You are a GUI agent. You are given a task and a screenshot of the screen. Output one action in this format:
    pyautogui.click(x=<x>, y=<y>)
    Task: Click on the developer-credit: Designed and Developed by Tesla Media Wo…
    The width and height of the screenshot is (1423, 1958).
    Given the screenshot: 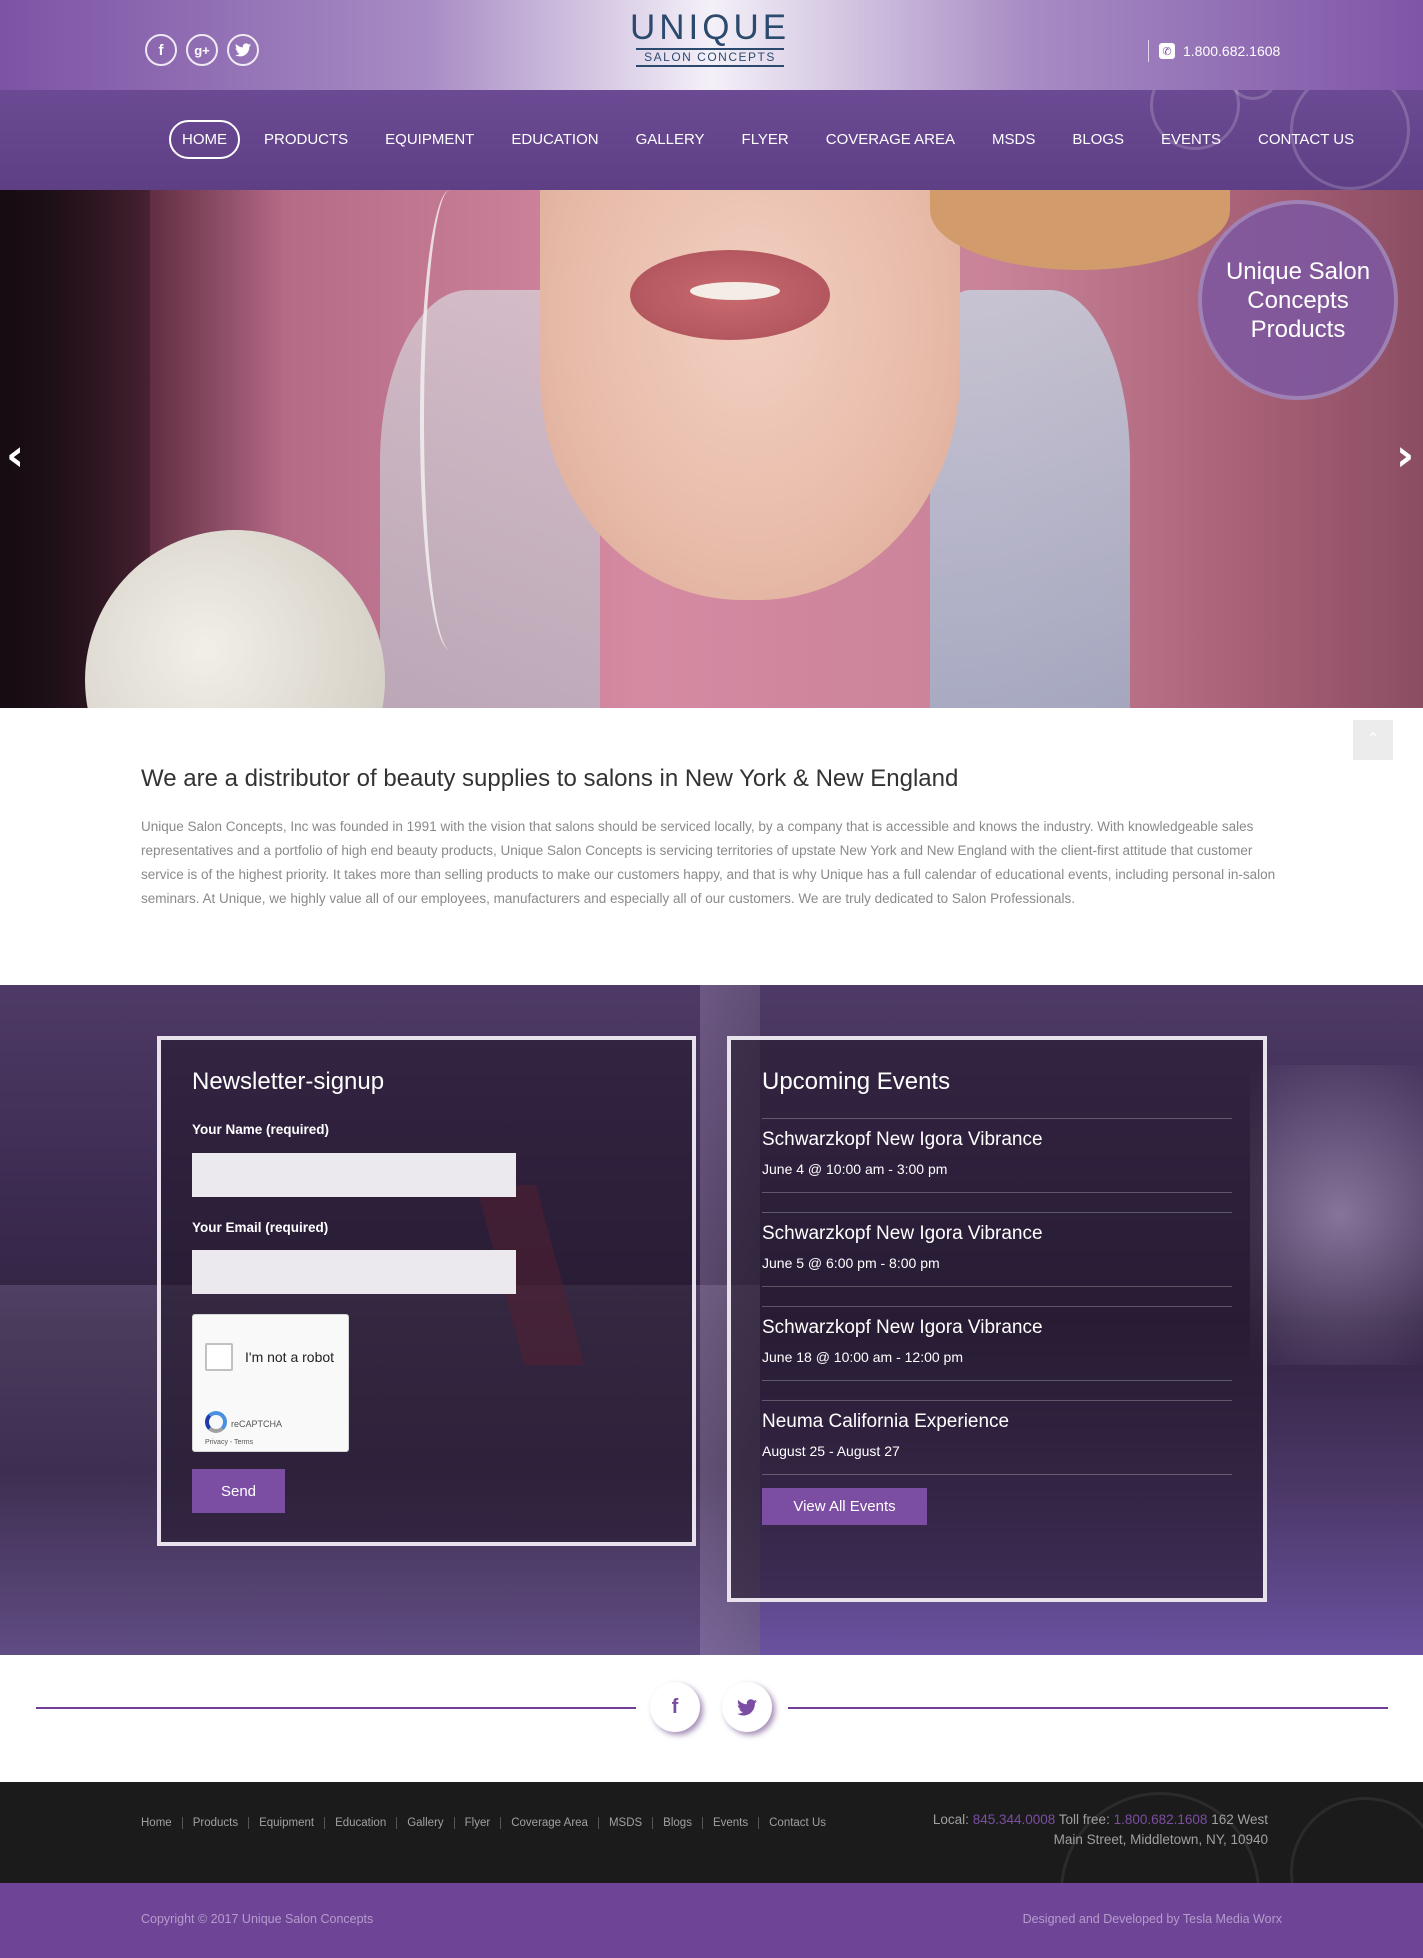 What is the action you would take?
    pyautogui.click(x=1136, y=1919)
    